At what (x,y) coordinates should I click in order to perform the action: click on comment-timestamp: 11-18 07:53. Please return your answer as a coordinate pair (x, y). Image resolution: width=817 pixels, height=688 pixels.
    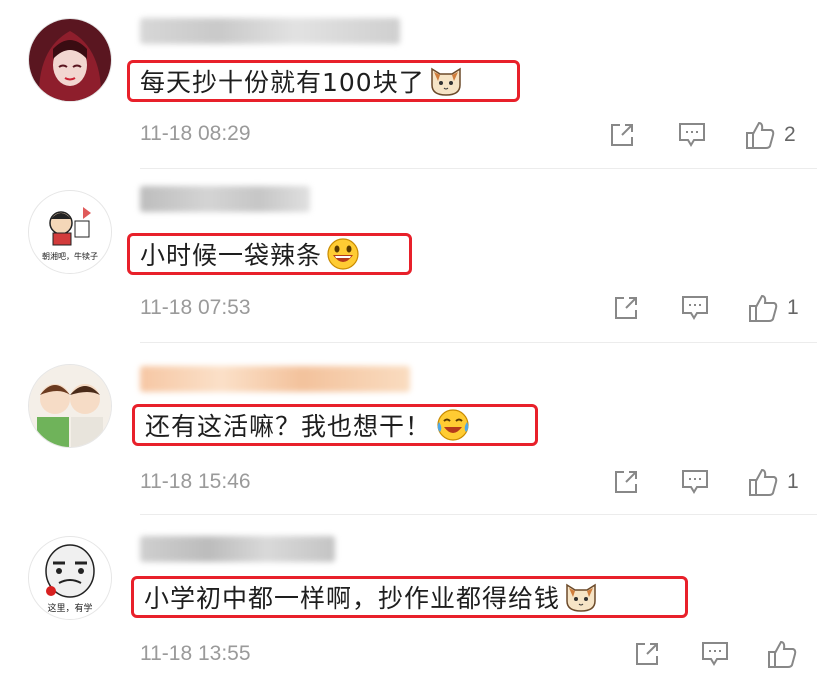
    Looking at the image, I should click on (195, 307).